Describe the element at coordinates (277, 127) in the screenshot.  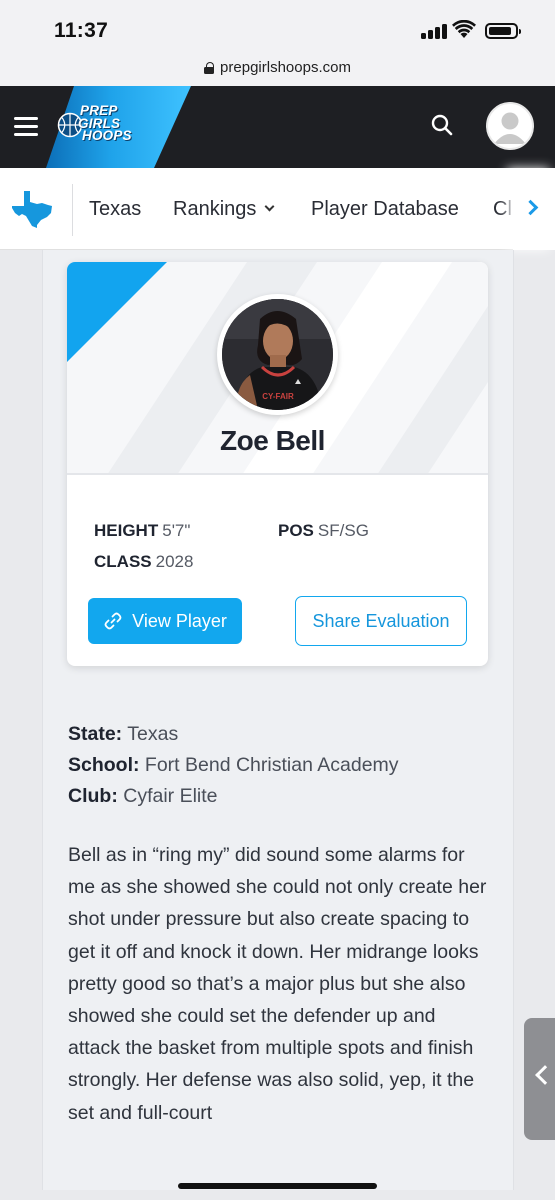
I see `site-header: PREP GIRLS HOOPS` at that location.